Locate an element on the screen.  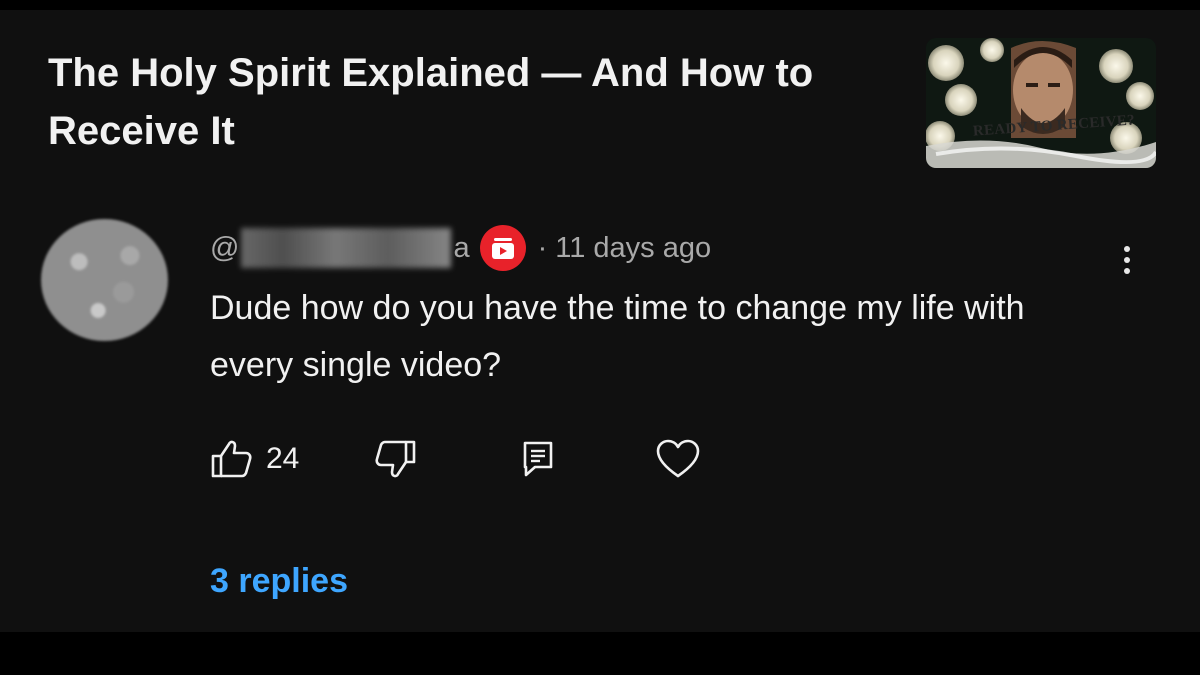
heart-icon is located at coordinates (678, 458).